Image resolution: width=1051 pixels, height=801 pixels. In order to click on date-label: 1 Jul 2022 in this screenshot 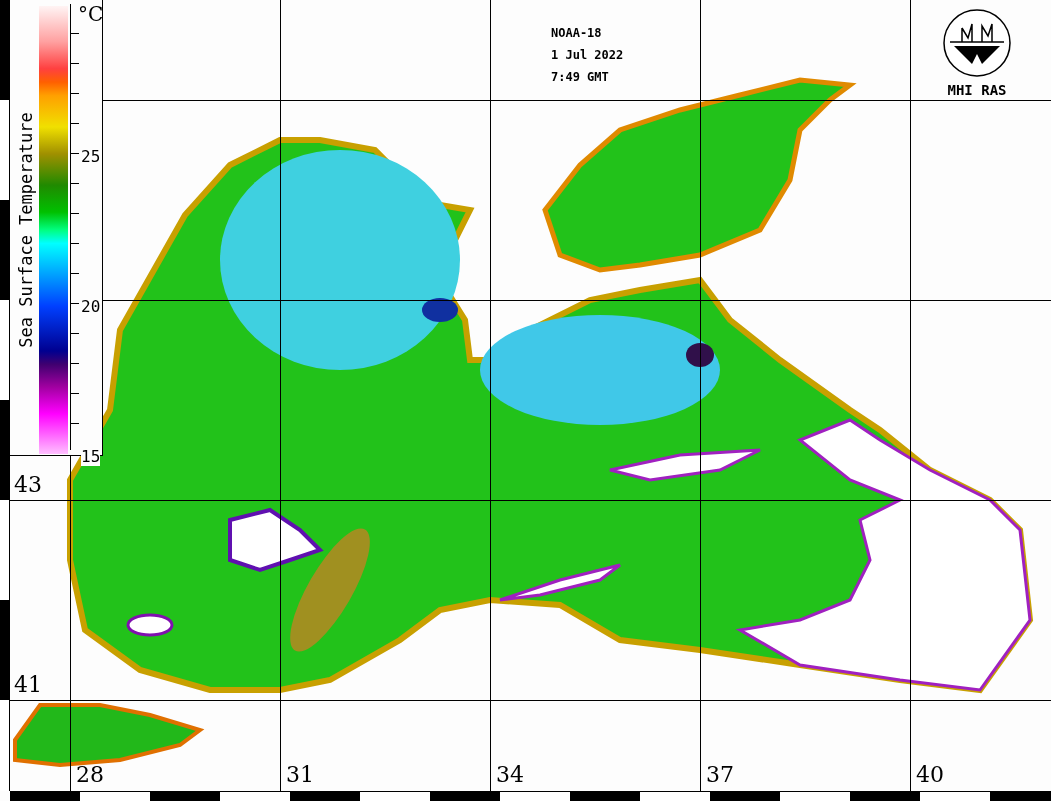, I will do `click(587, 55)`.